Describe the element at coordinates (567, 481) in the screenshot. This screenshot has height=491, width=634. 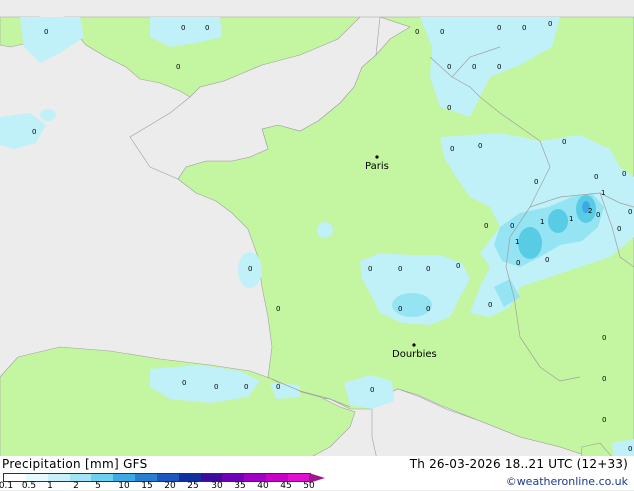
I see `credit-link: ©weatheronline.co.uk` at that location.